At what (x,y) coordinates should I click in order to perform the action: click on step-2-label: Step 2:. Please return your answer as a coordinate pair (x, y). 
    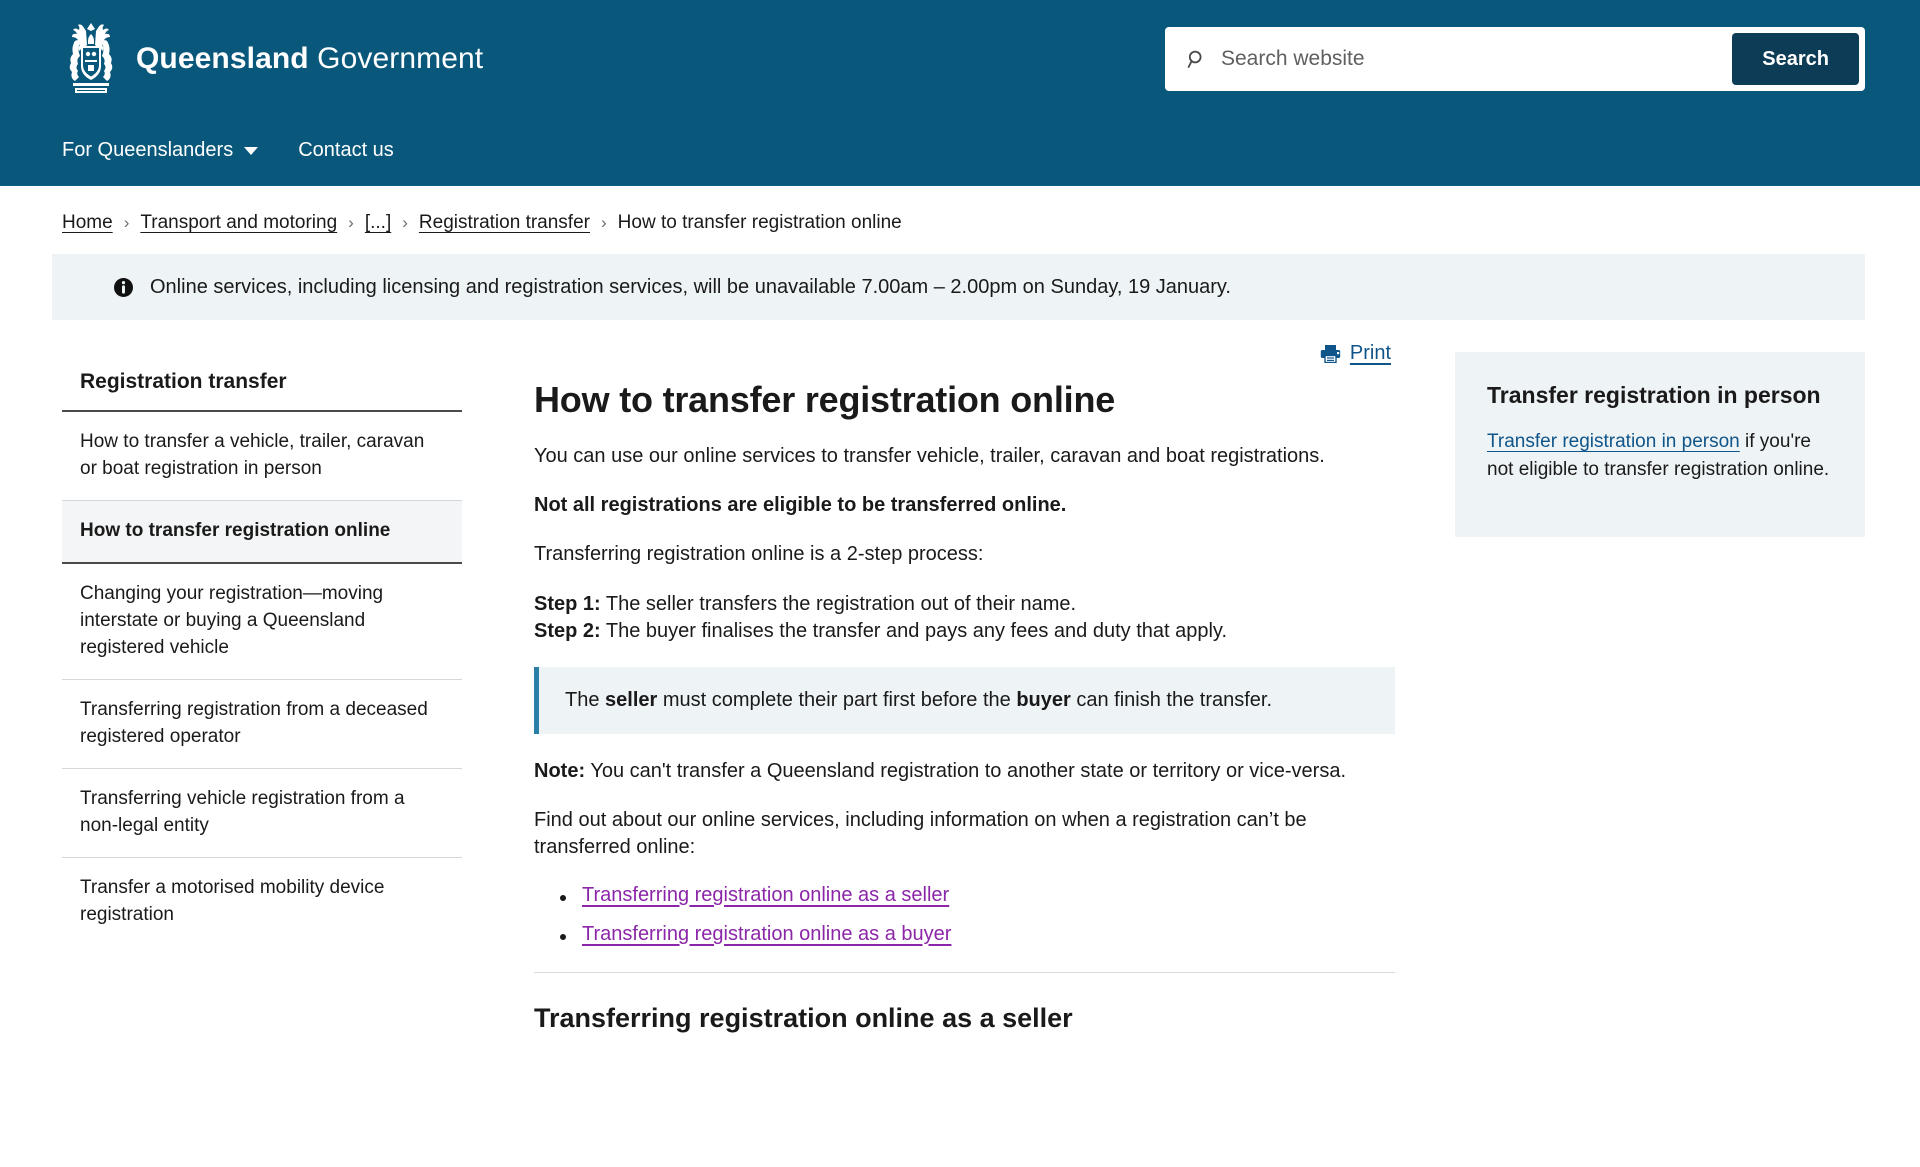
    Looking at the image, I should click on (567, 630).